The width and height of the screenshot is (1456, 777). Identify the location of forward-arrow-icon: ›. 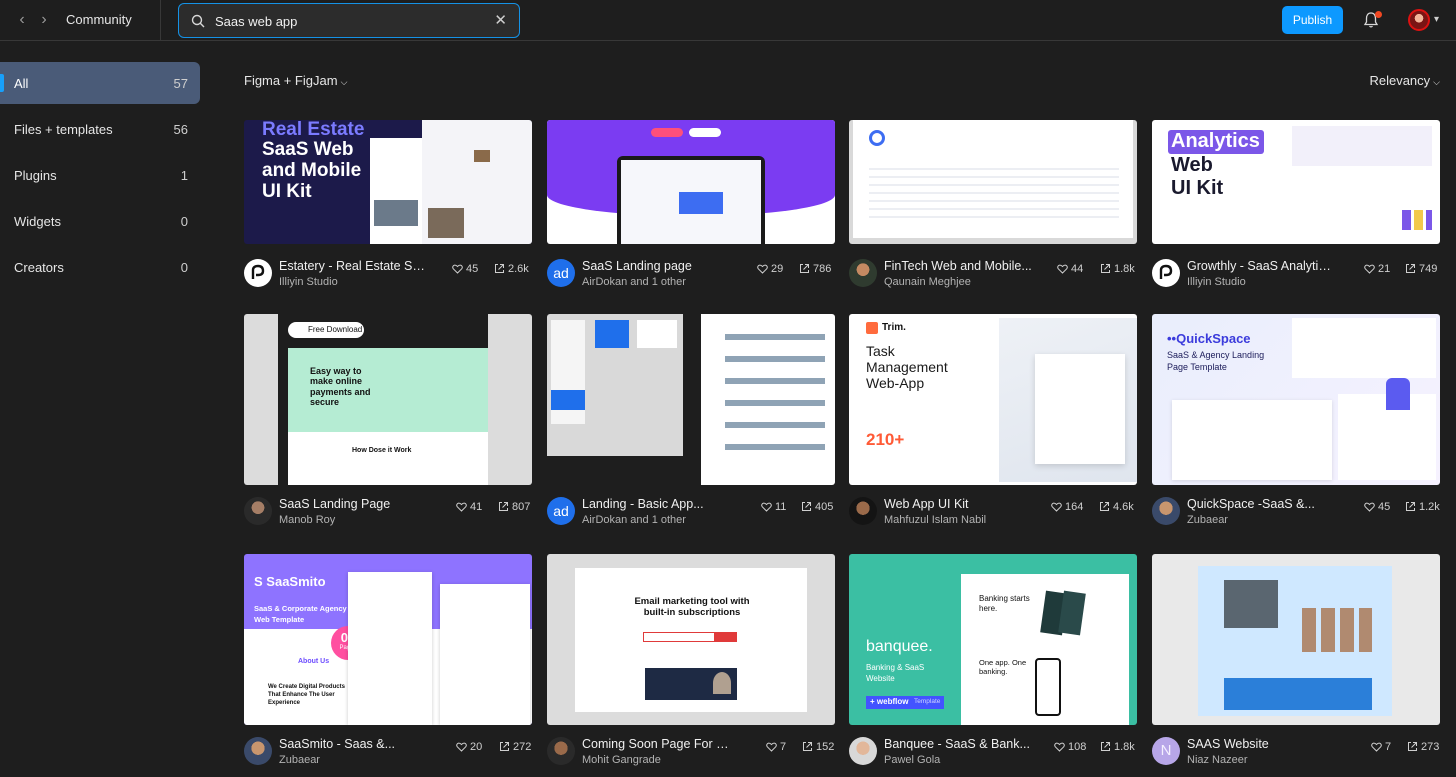
(44, 20).